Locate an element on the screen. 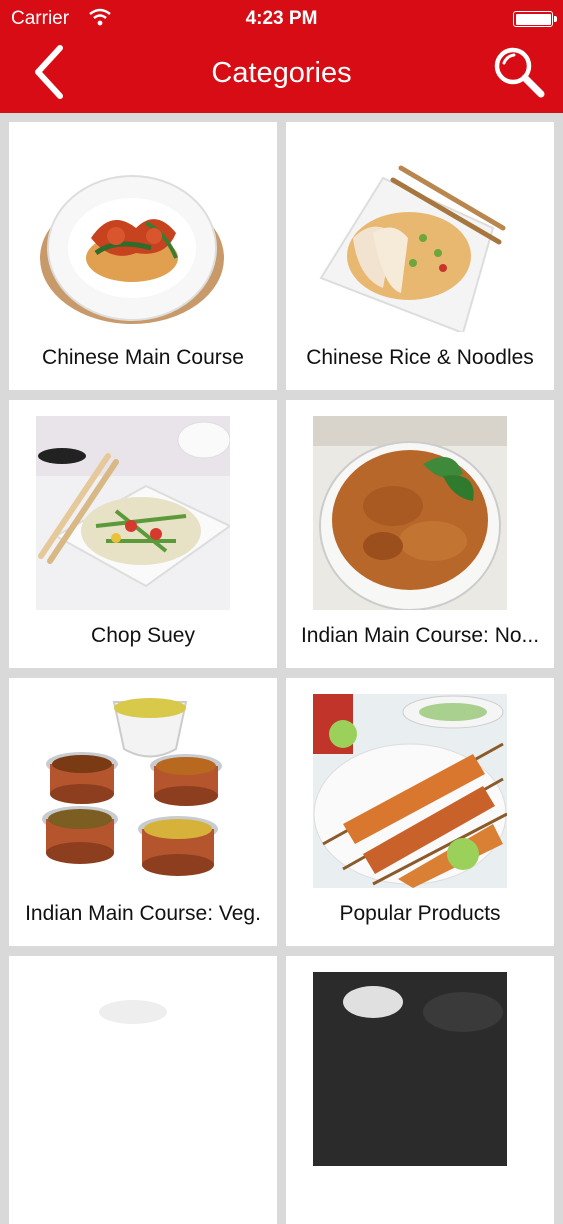  category-label: Chinese Main Course is located at coordinates (143, 357).